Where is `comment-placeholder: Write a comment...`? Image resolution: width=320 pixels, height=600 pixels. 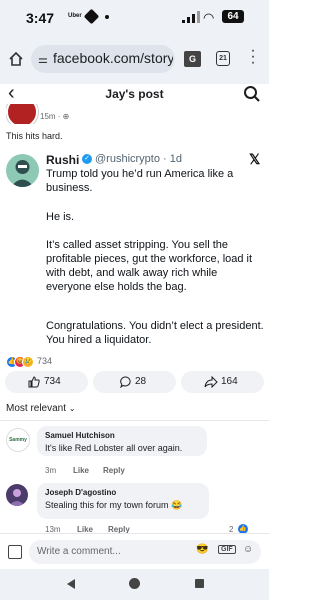 comment-placeholder: Write a comment... is located at coordinates (79, 551).